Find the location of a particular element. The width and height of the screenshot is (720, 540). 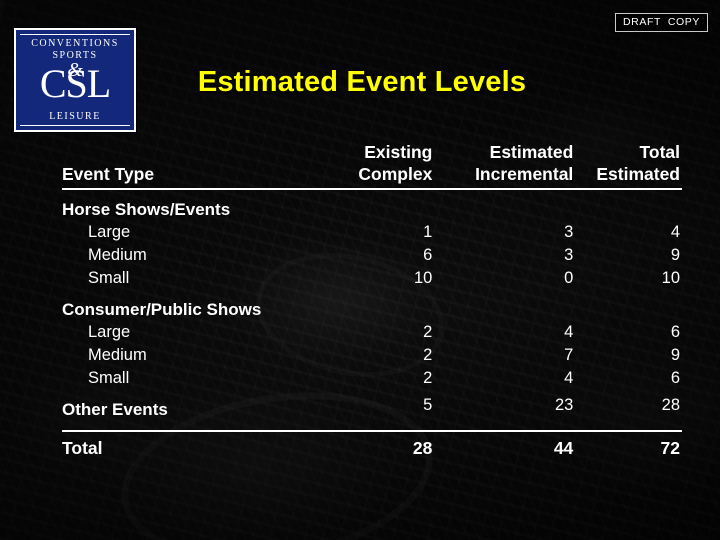

totals-label: Total is located at coordinates (180, 446).